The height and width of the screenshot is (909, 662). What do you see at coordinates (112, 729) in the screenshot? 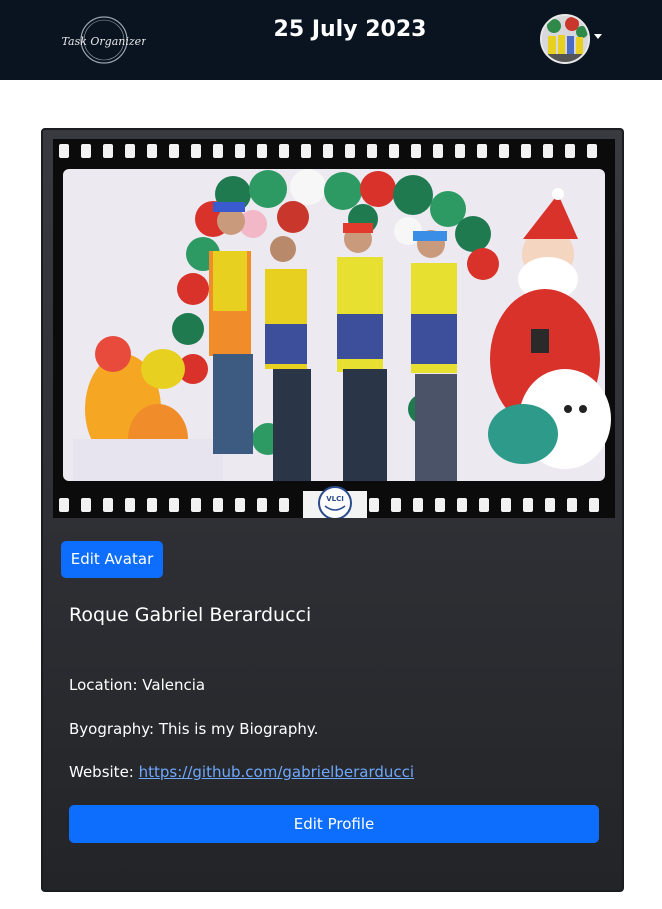
I see `biography-label: Byography:` at bounding box center [112, 729].